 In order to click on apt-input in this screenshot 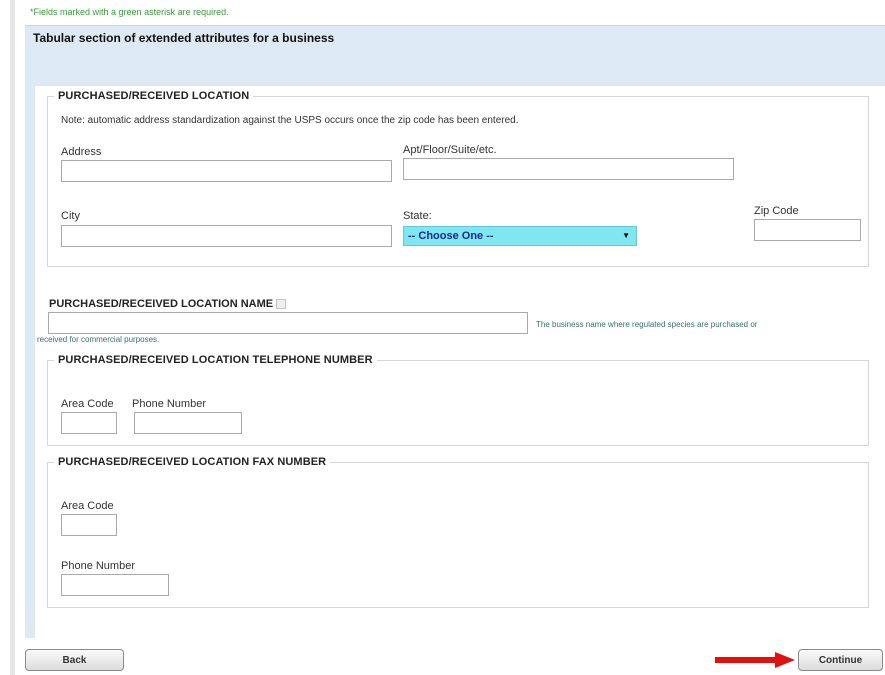, I will do `click(568, 169)`.